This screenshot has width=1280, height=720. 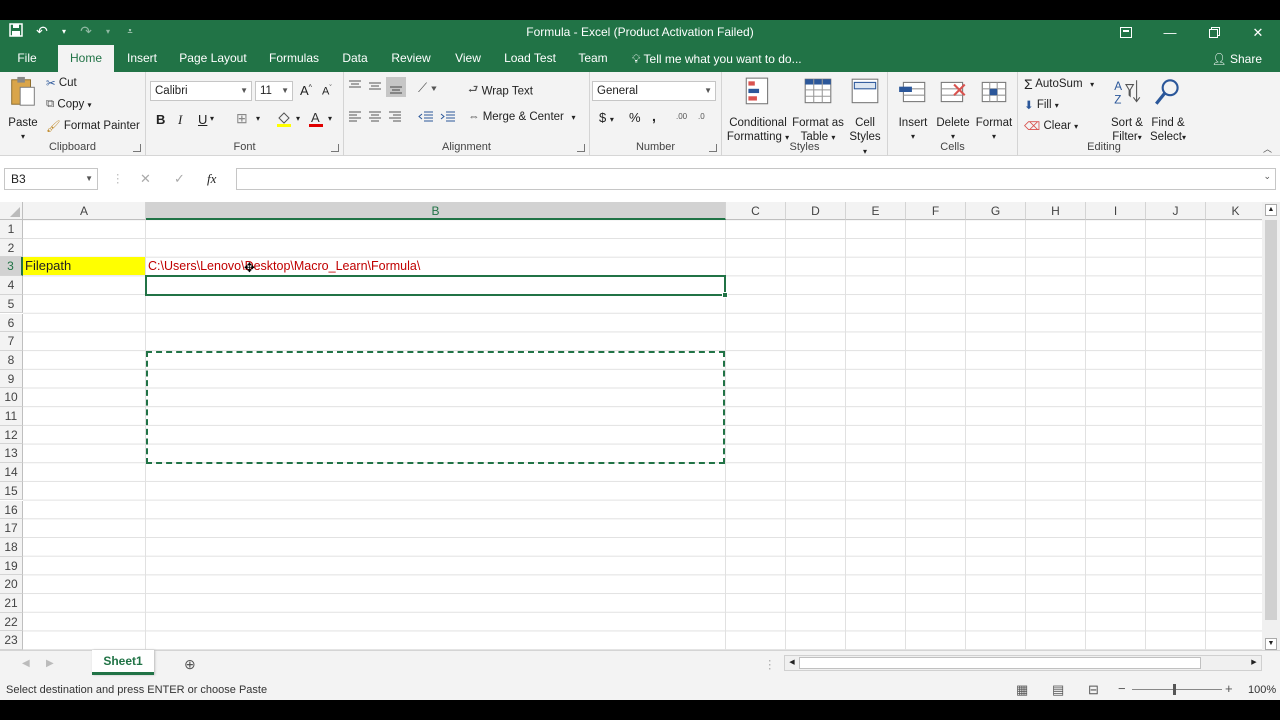 What do you see at coordinates (876, 211) in the screenshot?
I see `column-header-e: E` at bounding box center [876, 211].